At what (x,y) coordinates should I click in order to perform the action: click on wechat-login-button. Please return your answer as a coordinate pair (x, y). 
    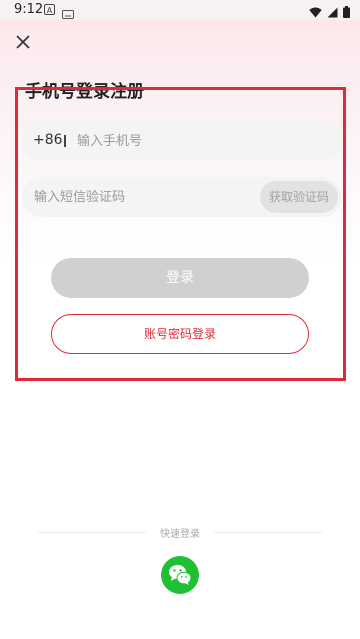
    Looking at the image, I should click on (180, 575).